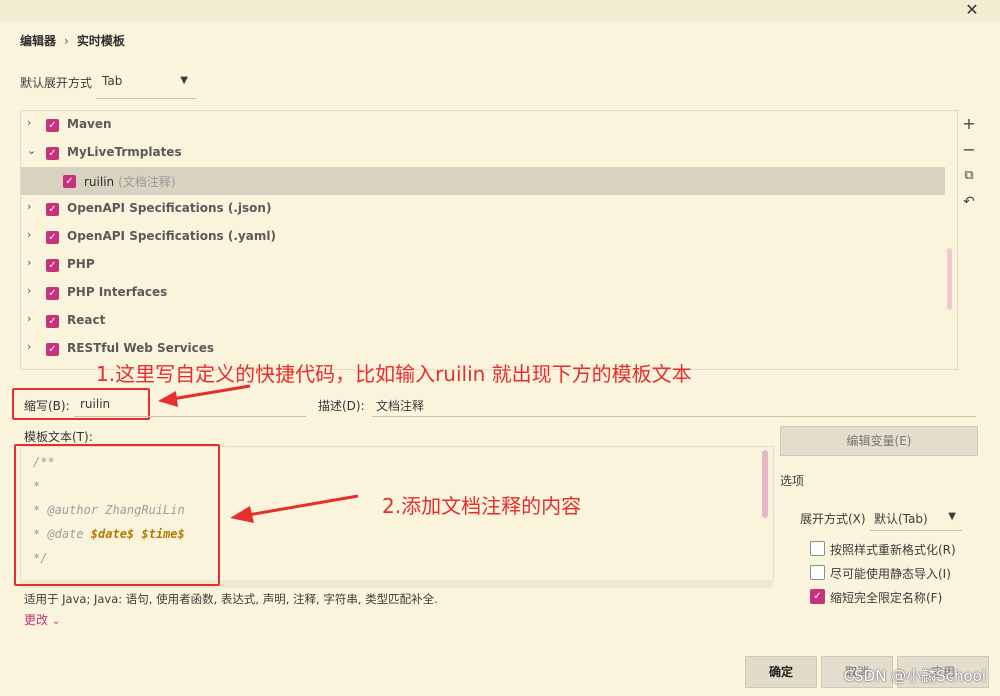 This screenshot has width=1000, height=696. Describe the element at coordinates (969, 124) in the screenshot. I see `add-icon: +` at that location.